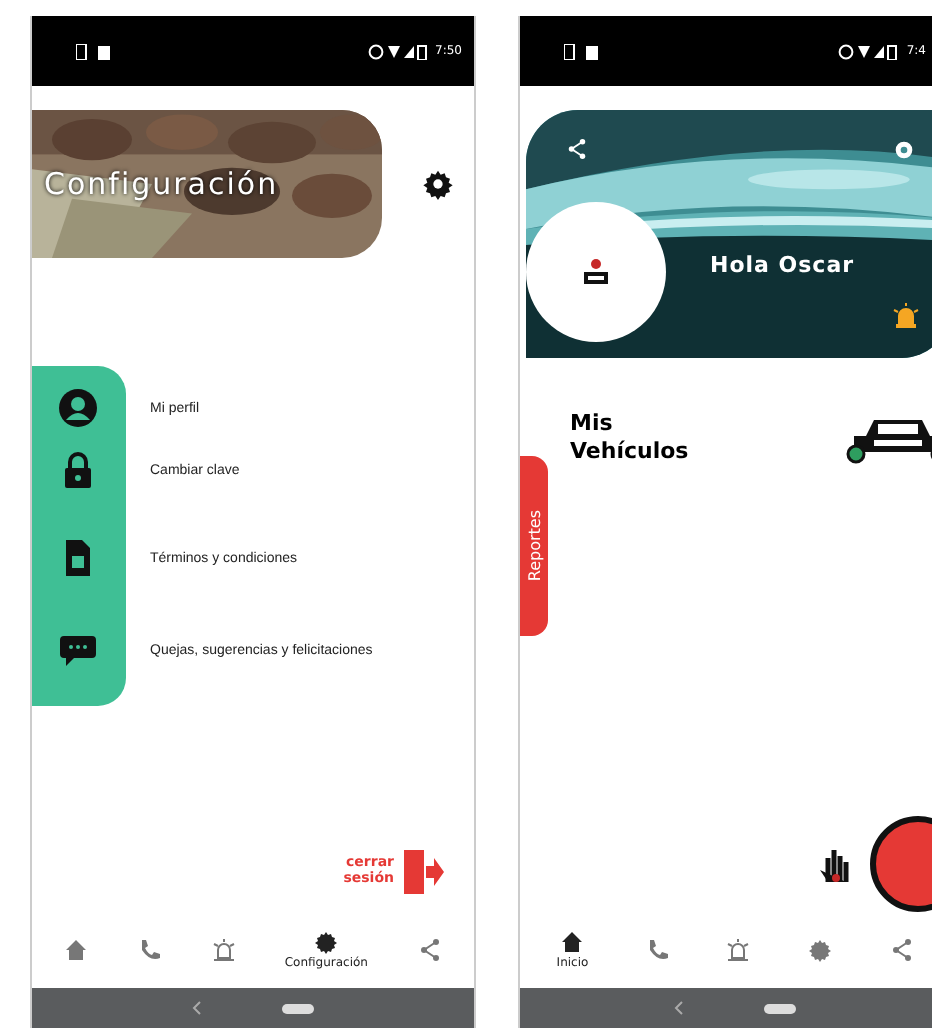 The width and height of the screenshot is (932, 1028). Describe the element at coordinates (596, 272) in the screenshot. I see `person-at-desk-icon` at that location.